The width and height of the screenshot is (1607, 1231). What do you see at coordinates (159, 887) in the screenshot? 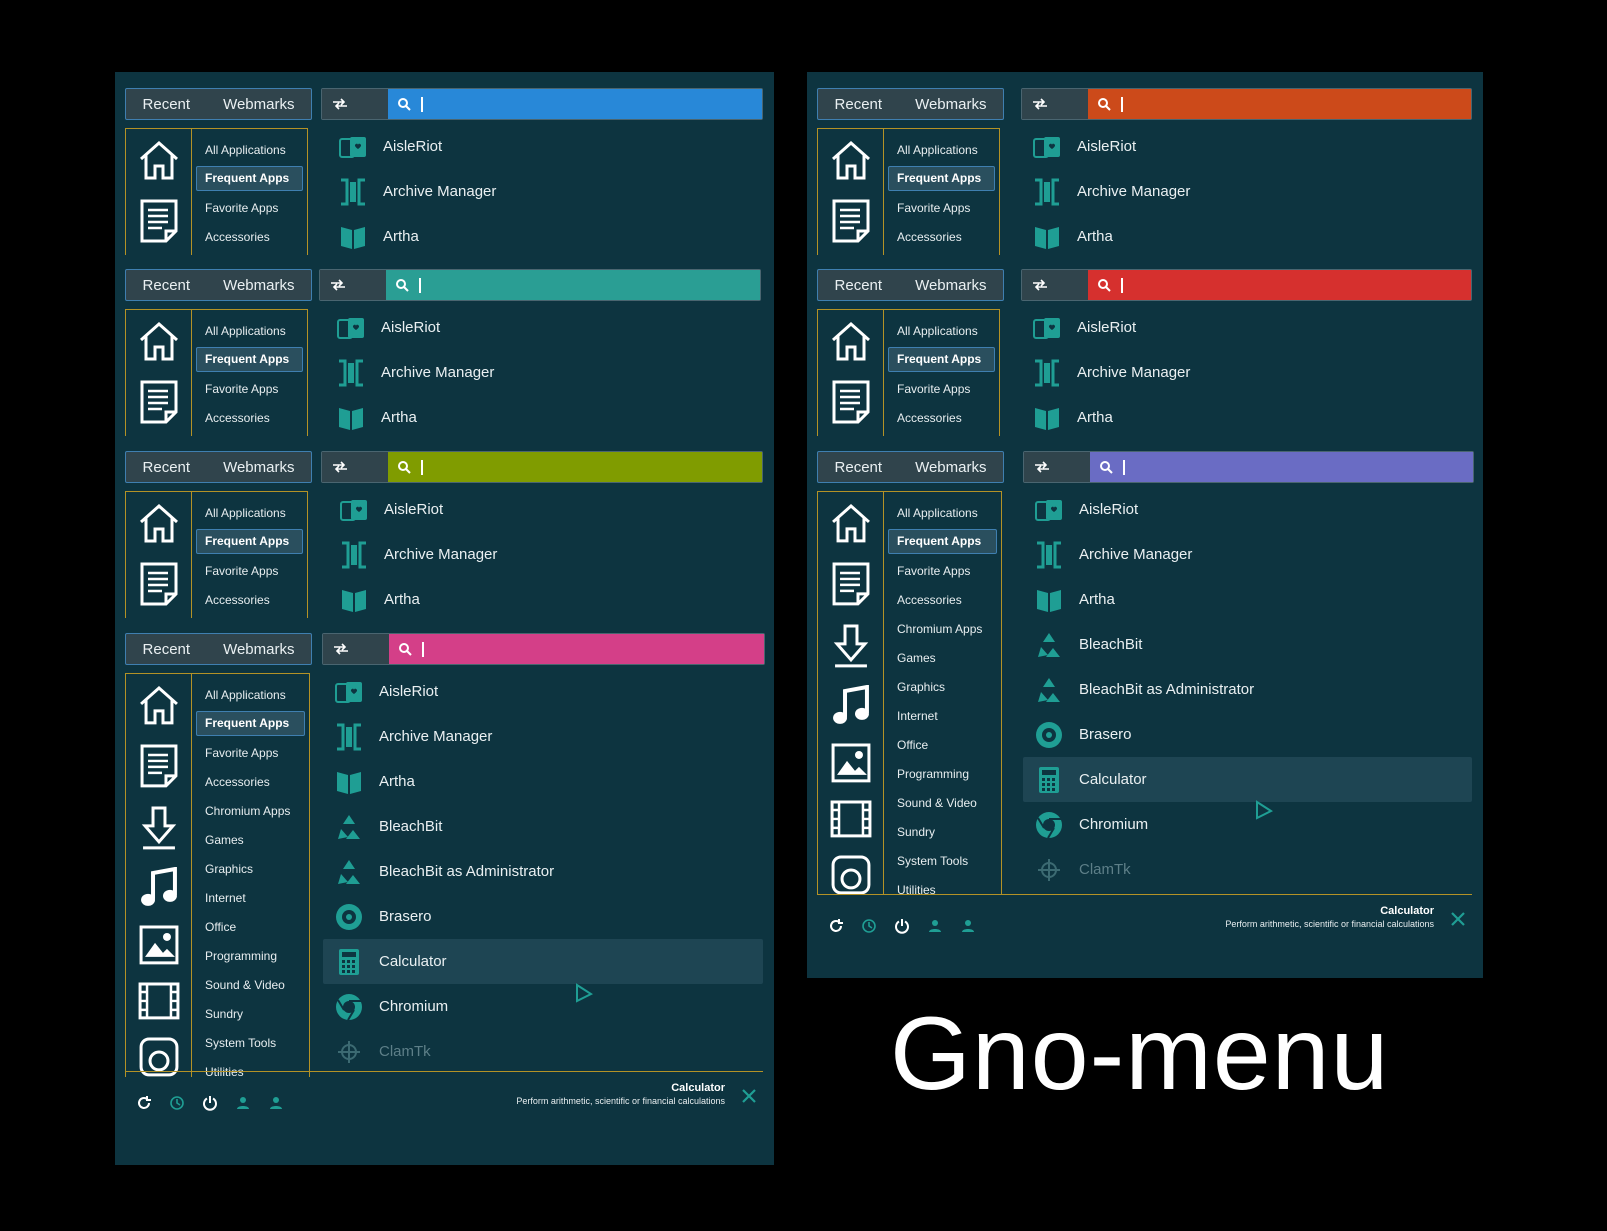
I see `music-icon` at bounding box center [159, 887].